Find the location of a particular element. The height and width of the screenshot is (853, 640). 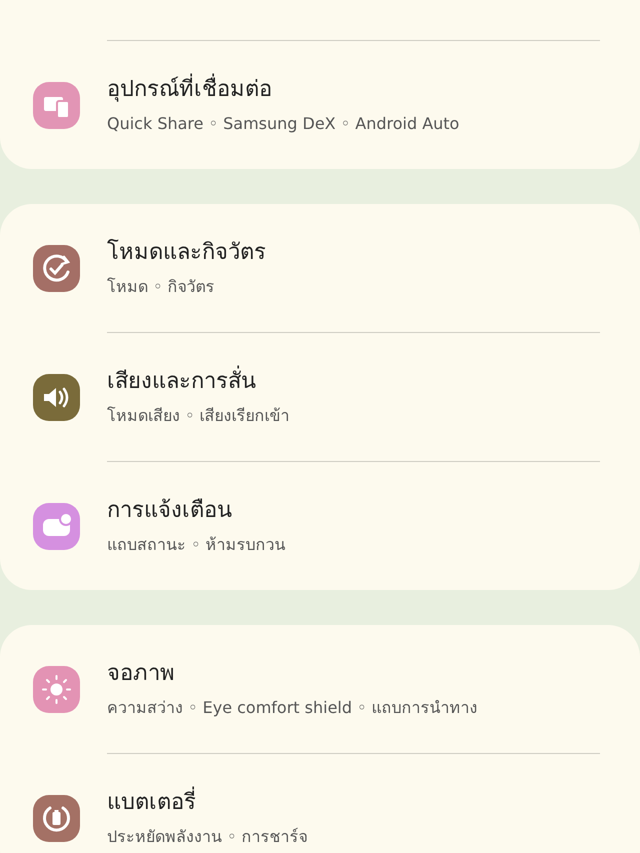

item-title: จอภาพ is located at coordinates (141, 674).